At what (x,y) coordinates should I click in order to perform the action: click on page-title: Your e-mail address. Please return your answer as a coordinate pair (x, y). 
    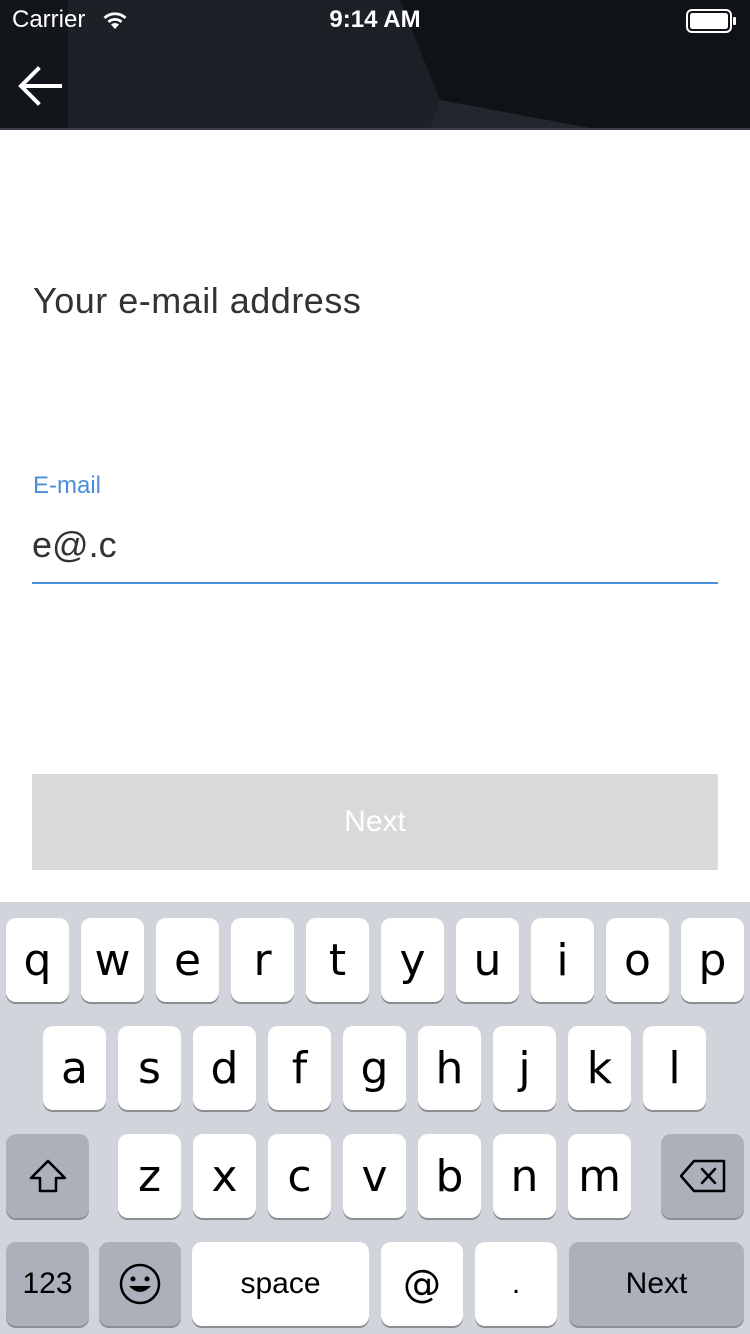
    Looking at the image, I should click on (197, 300).